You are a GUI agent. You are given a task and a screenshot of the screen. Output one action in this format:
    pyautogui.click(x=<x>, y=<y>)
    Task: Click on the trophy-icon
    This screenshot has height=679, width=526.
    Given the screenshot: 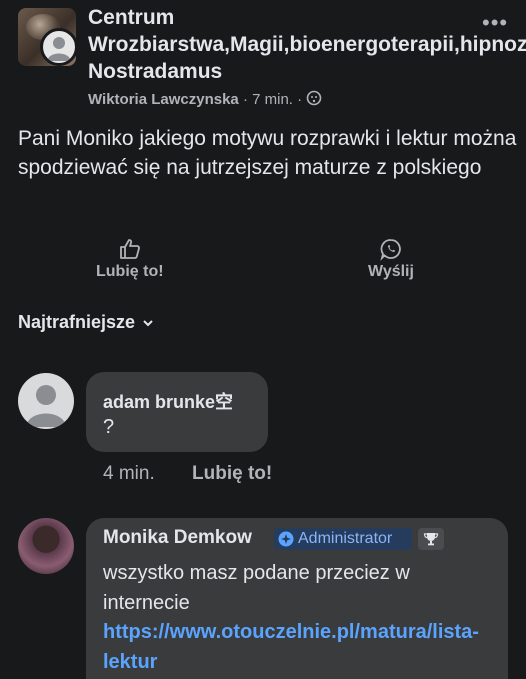 What is the action you would take?
    pyautogui.click(x=431, y=539)
    